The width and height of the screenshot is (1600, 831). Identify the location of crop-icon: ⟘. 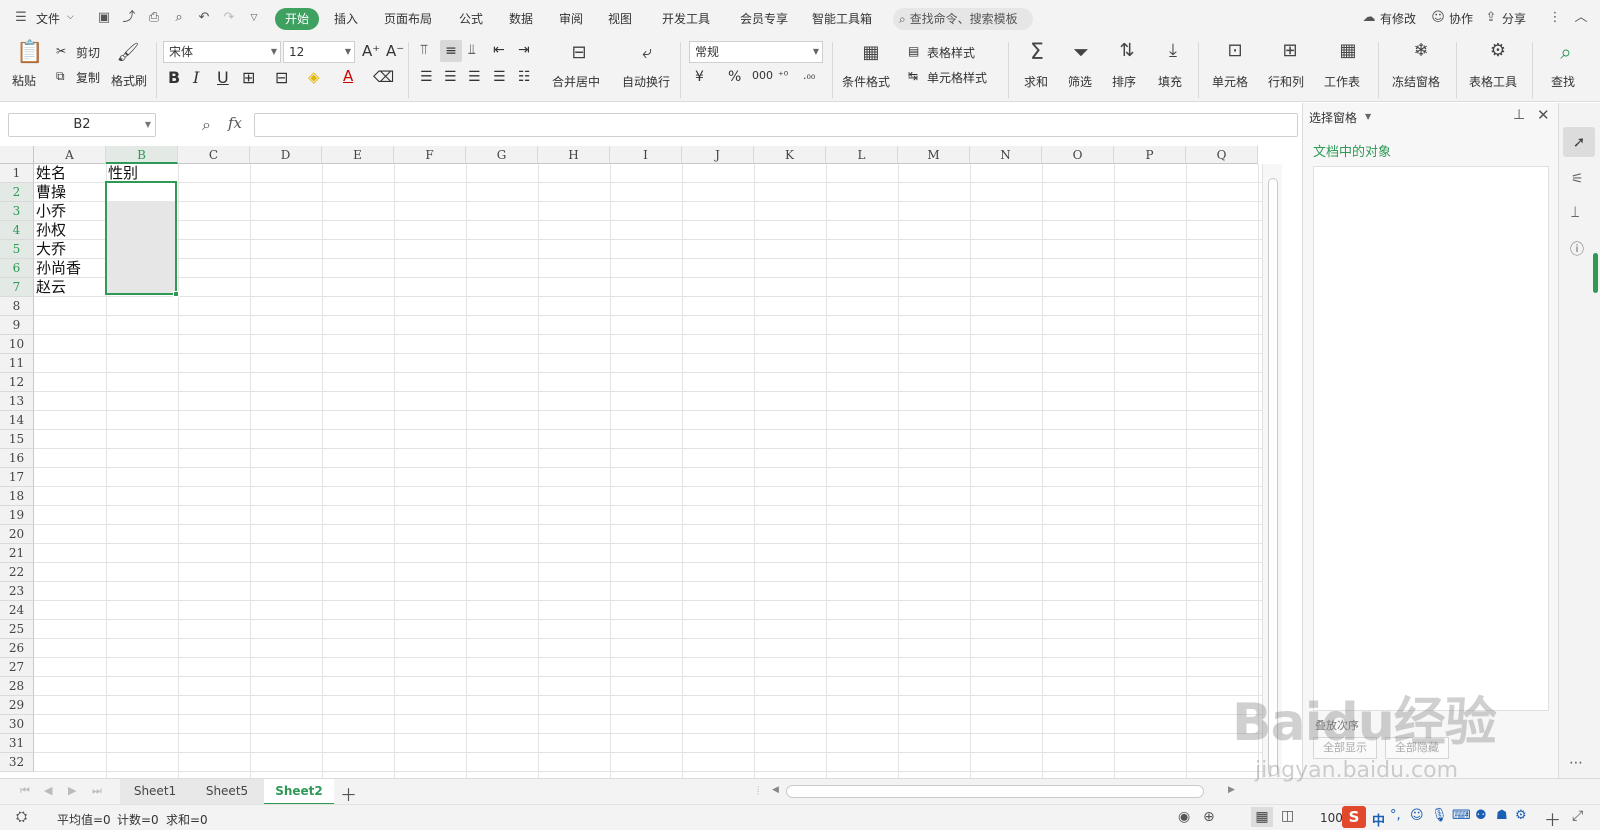
(1575, 213).